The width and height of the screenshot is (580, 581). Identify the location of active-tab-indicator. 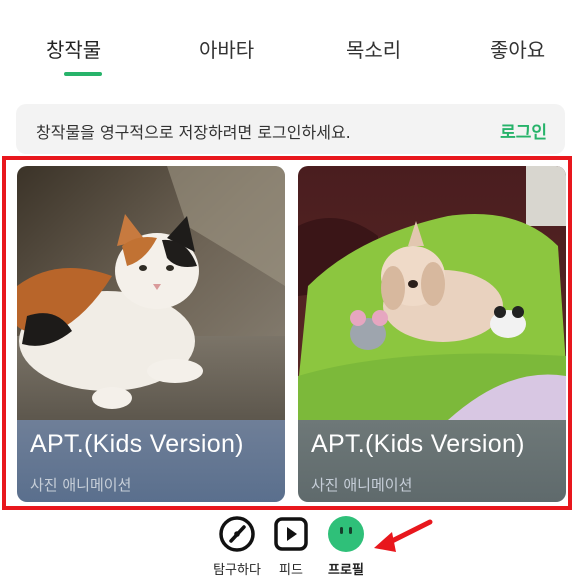
(83, 74).